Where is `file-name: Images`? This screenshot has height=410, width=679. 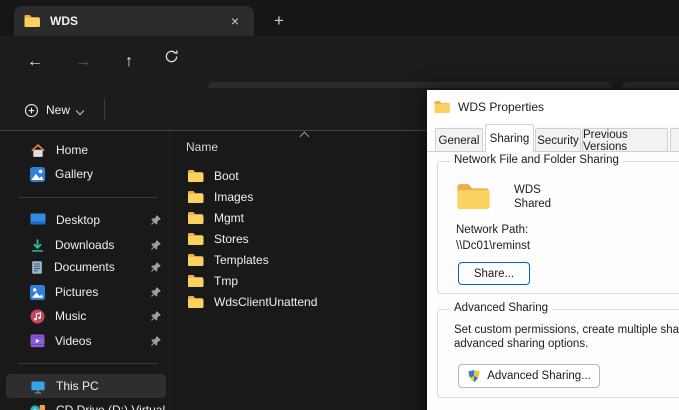 file-name: Images is located at coordinates (234, 196).